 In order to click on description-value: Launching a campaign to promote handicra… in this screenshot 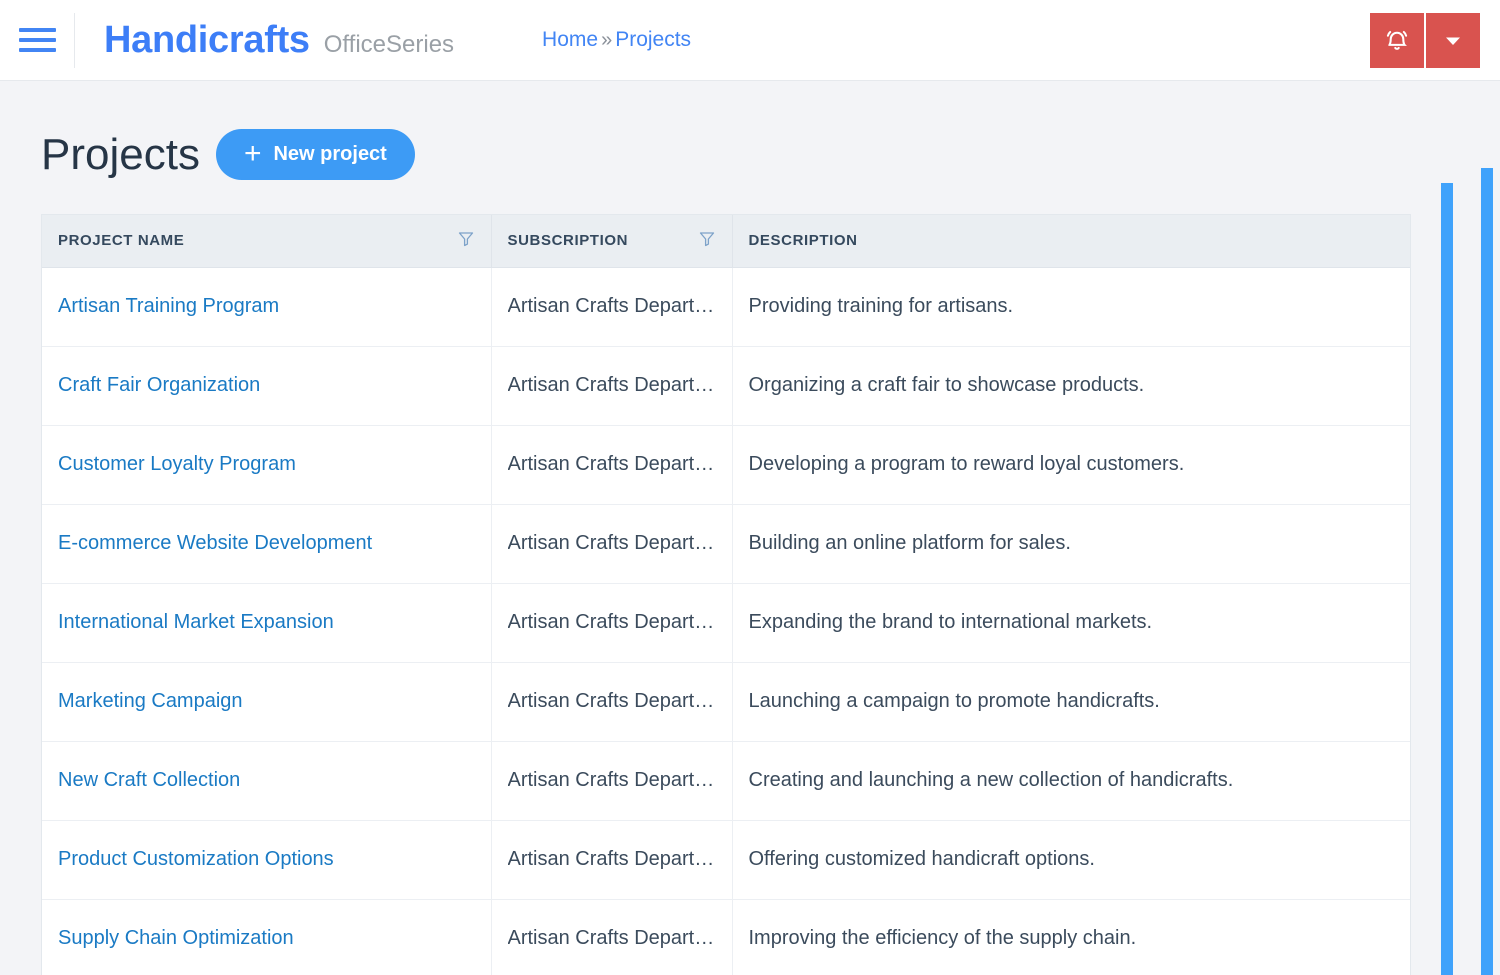, I will do `click(954, 701)`.